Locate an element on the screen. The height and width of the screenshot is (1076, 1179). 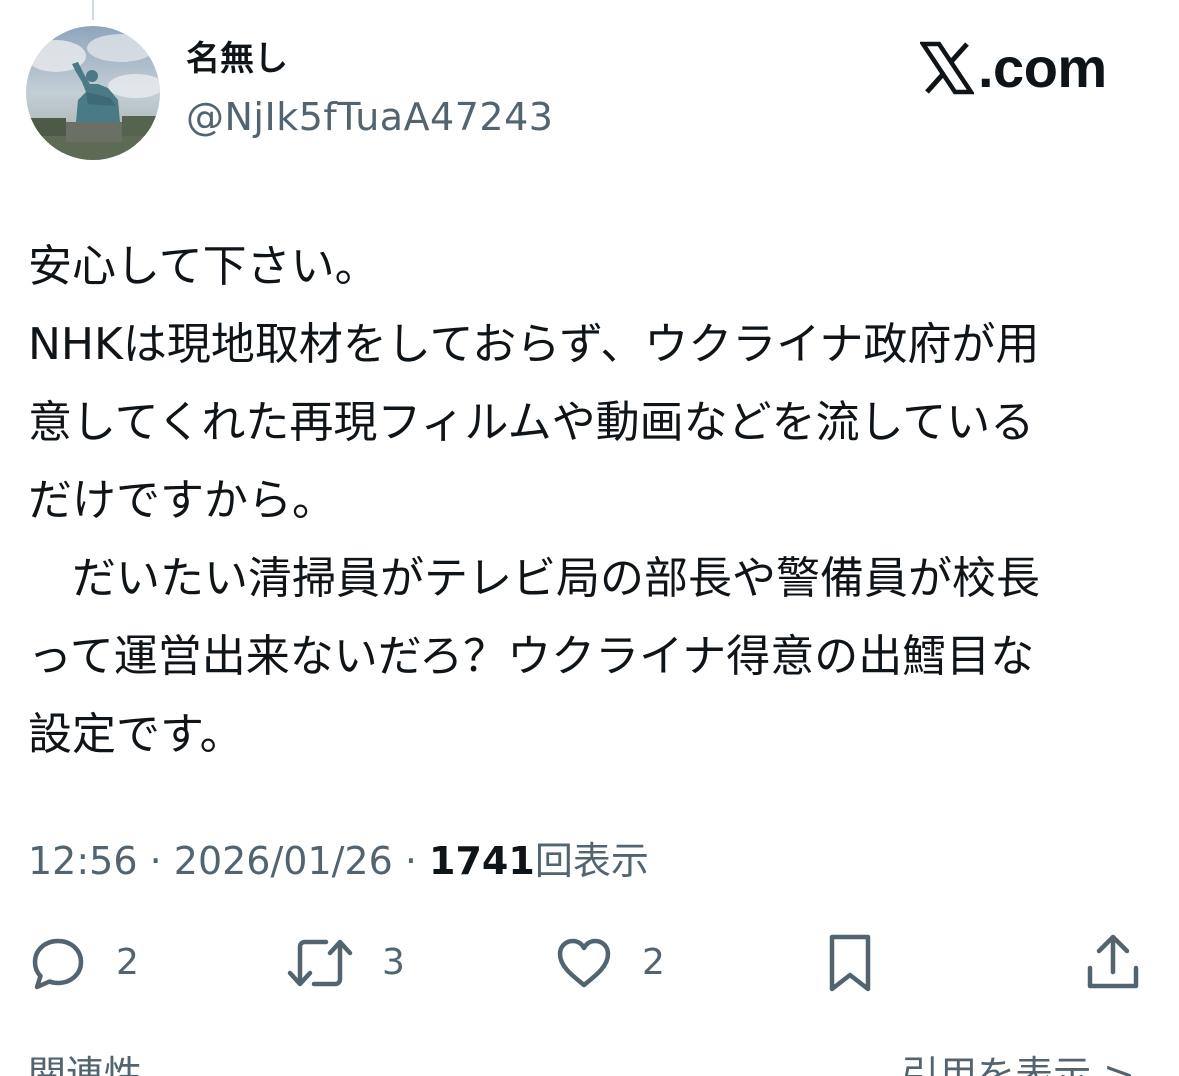
post-line: 意してくれた再現フィルムや動画などを流している is located at coordinates (531, 422).